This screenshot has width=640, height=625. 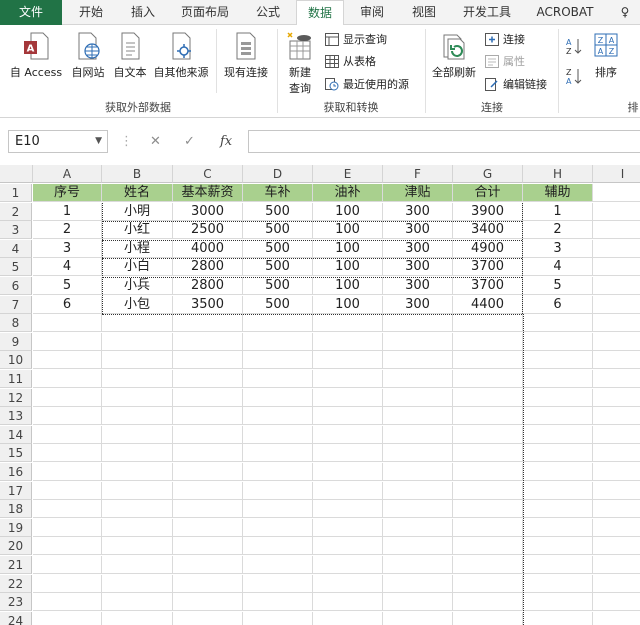 What do you see at coordinates (130, 55) in the screenshot?
I see `from-text-button: 自文本` at bounding box center [130, 55].